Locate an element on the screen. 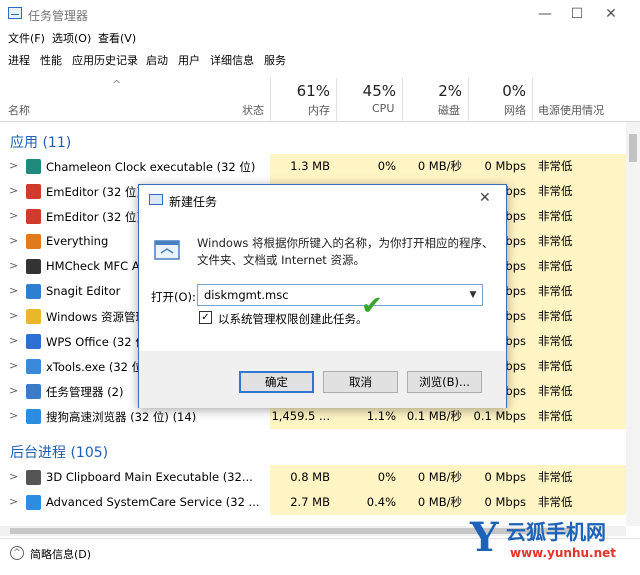 The width and height of the screenshot is (640, 575). process-name: HMCheck MFC Ap is located at coordinates (96, 266).